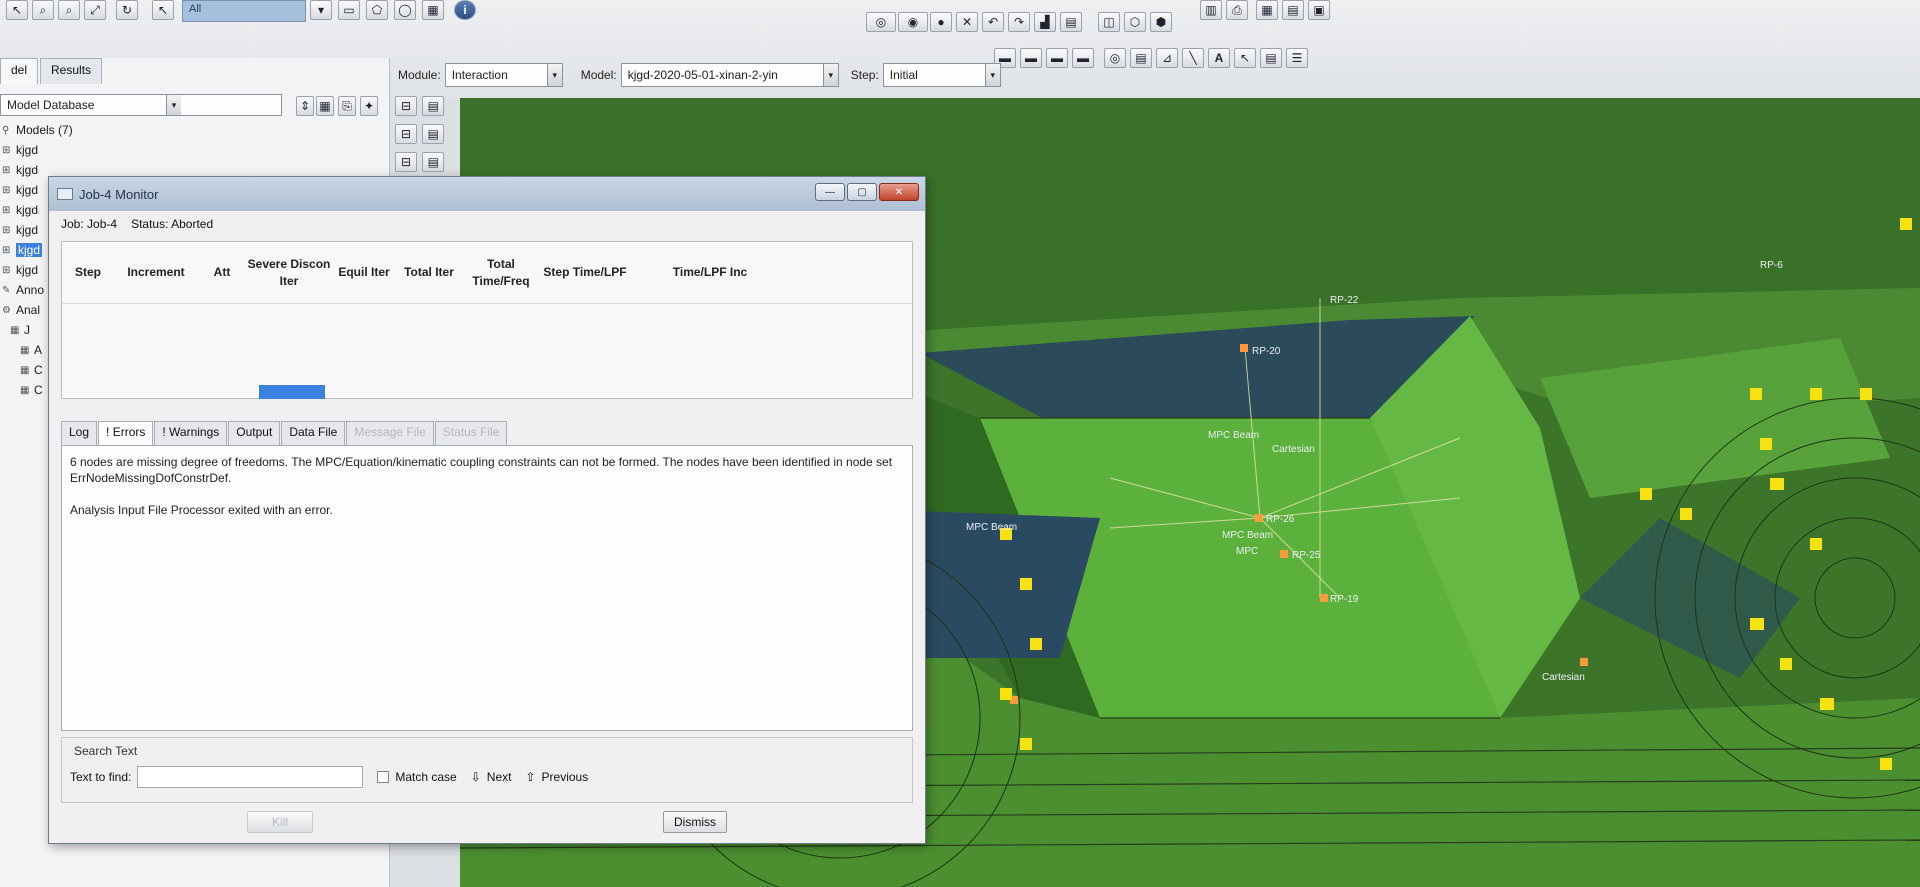 The width and height of the screenshot is (1920, 887). I want to click on step-combo: Initial ▾, so click(941, 75).